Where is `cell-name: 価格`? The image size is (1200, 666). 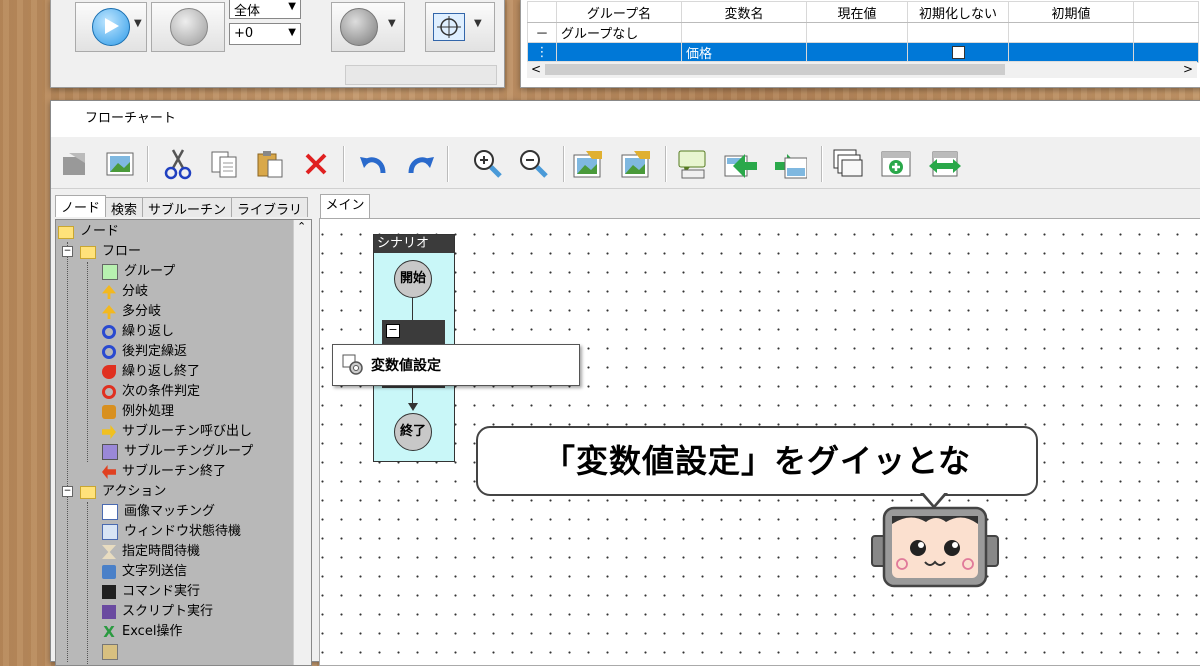 cell-name: 価格 is located at coordinates (744, 52).